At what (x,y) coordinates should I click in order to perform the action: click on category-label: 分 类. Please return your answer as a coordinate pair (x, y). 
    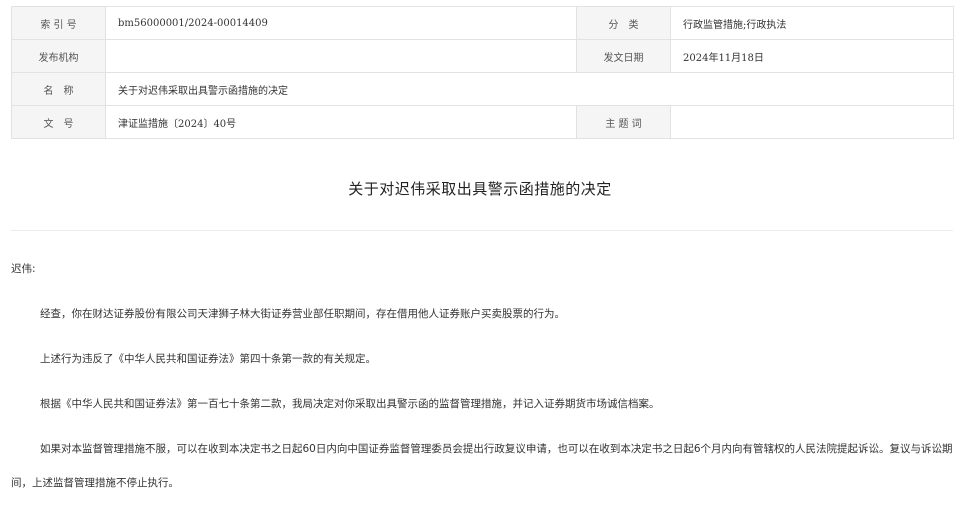
    Looking at the image, I should click on (623, 23).